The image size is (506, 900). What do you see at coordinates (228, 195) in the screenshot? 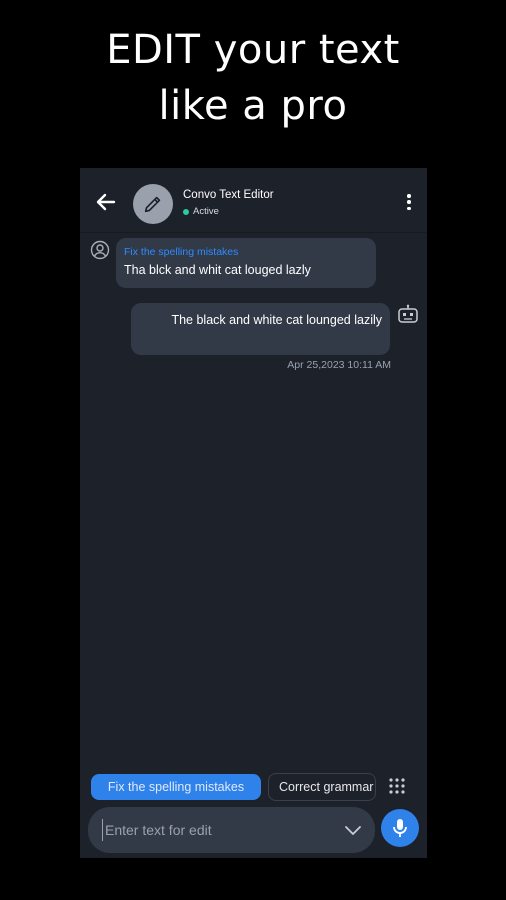
I see `chat-title: Convo Text Editor` at bounding box center [228, 195].